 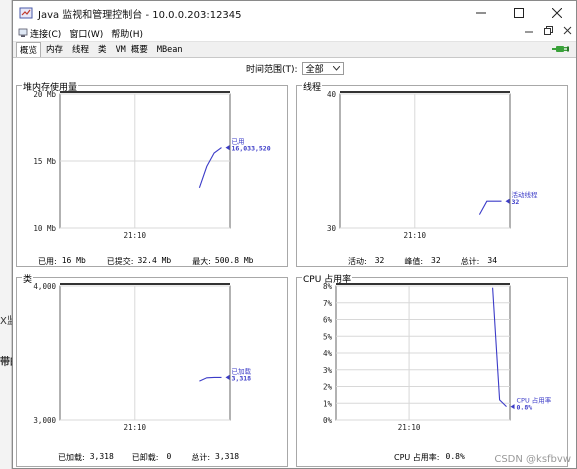 What do you see at coordinates (234, 260) in the screenshot?
I see `heap-max-value: 500.8 Mb` at bounding box center [234, 260].